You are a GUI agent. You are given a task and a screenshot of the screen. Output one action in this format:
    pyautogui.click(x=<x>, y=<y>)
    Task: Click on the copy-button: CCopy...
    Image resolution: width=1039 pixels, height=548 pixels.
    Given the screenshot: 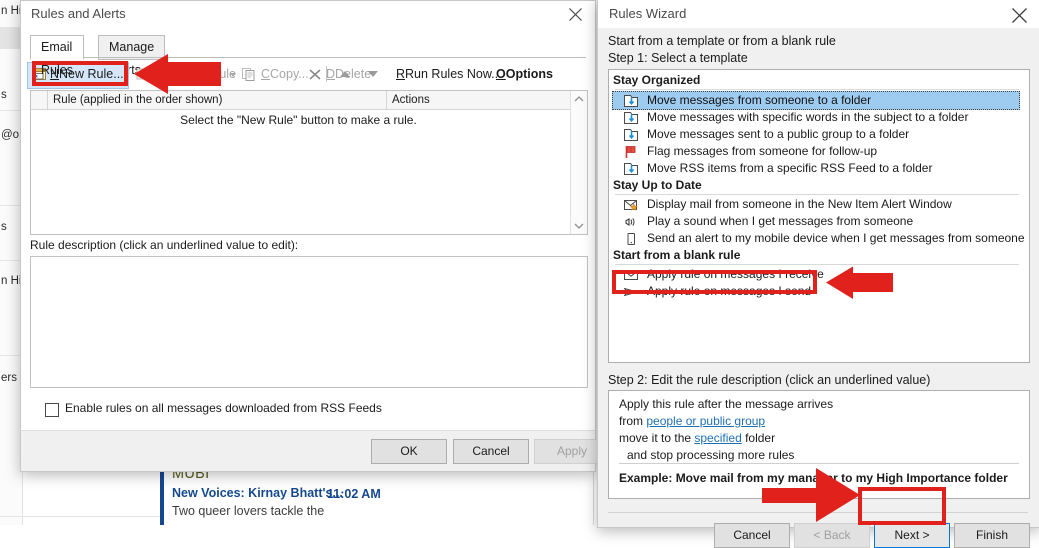 What is the action you would take?
    pyautogui.click(x=285, y=74)
    